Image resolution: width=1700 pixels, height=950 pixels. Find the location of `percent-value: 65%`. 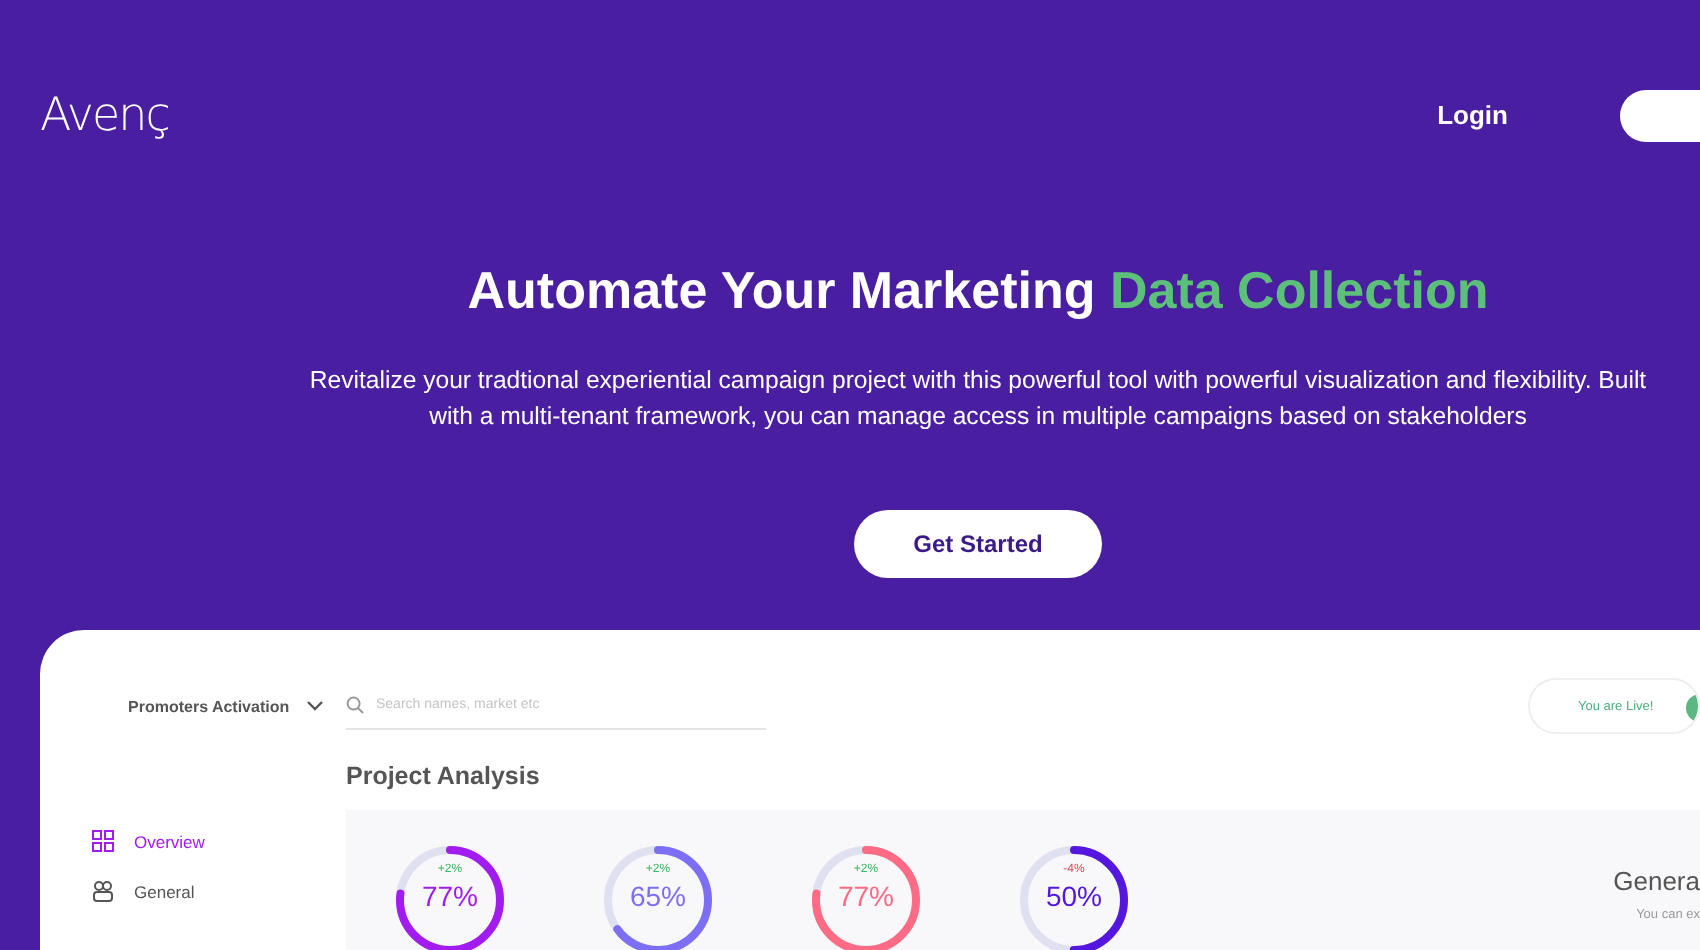

percent-value: 65% is located at coordinates (658, 896).